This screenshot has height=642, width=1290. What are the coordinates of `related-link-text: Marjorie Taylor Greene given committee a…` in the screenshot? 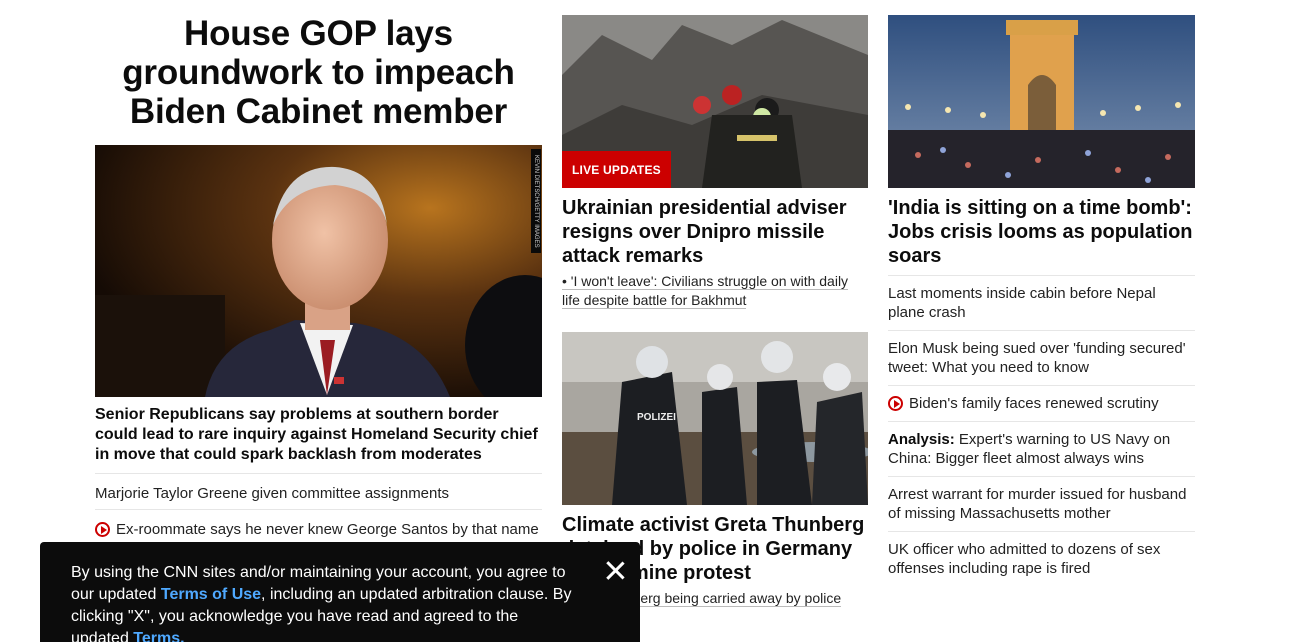 It's located at (272, 493).